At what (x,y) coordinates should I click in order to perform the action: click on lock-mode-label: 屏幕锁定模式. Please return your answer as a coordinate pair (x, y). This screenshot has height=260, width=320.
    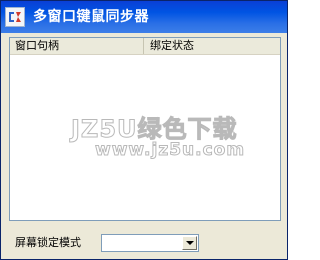
    Looking at the image, I should click on (48, 242).